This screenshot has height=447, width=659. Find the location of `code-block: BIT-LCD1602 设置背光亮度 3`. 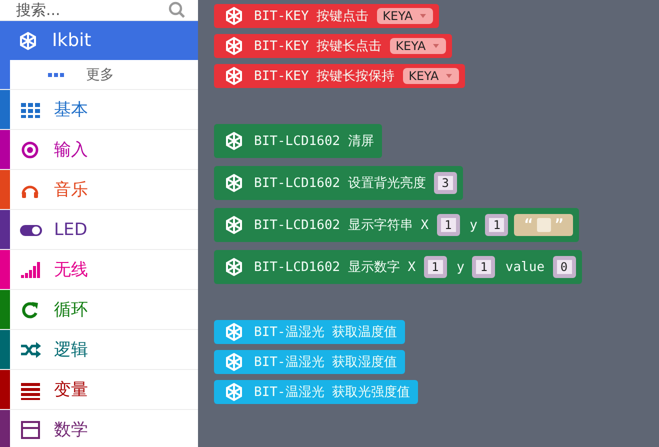

code-block: BIT-LCD1602 设置背光亮度 3 is located at coordinates (338, 183).